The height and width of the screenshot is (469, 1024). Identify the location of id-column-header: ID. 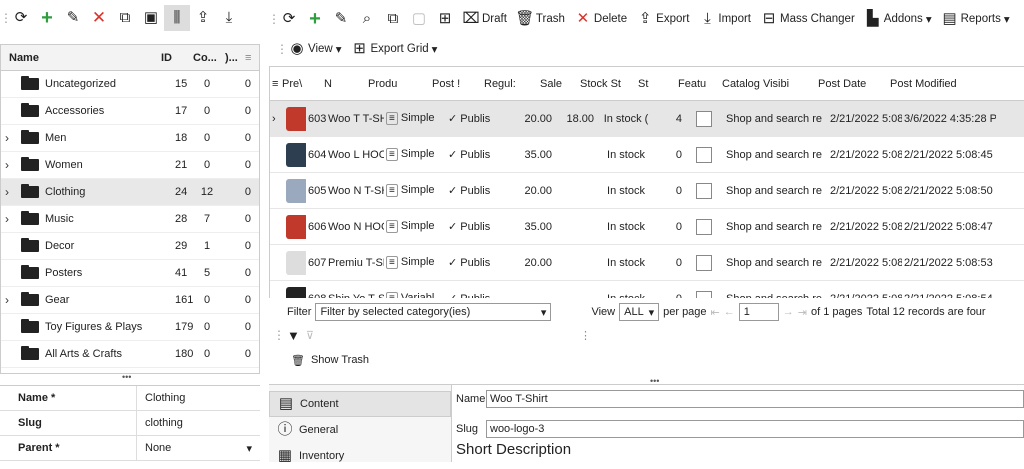
(175, 58).